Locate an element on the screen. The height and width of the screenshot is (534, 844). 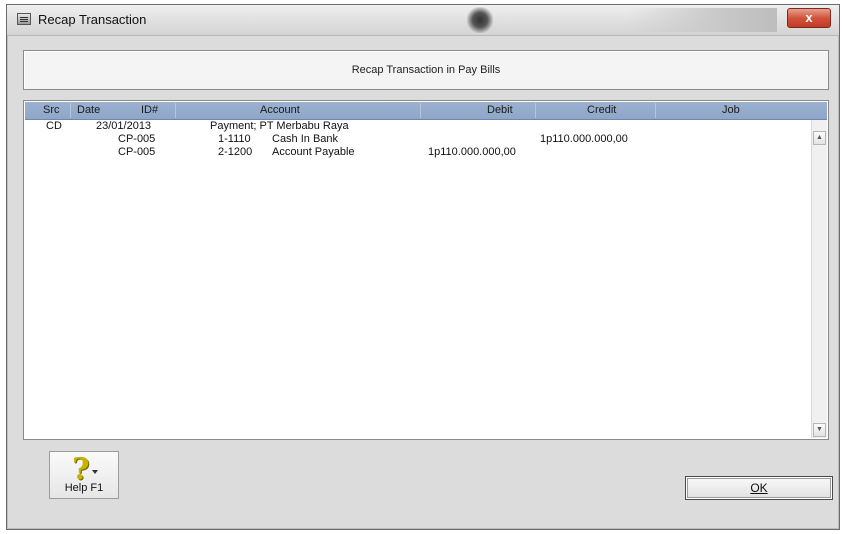
cell-account-name: Account Payable is located at coordinates (313, 152).